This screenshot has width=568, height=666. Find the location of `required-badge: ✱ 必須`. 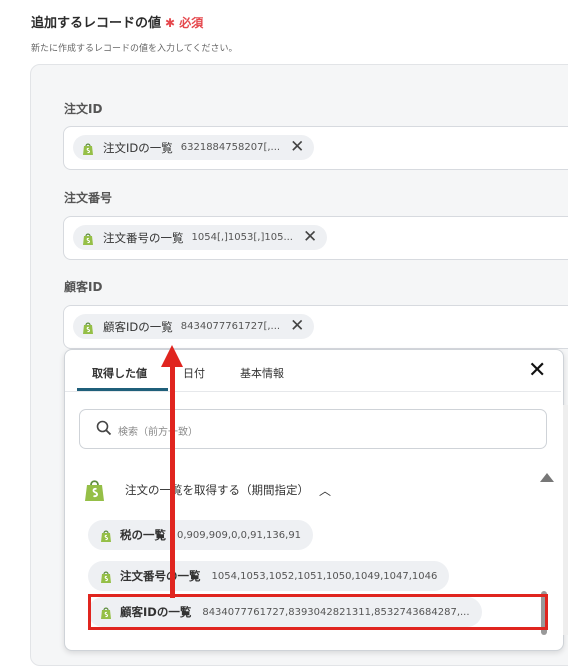

required-badge: ✱ 必須 is located at coordinates (184, 23).